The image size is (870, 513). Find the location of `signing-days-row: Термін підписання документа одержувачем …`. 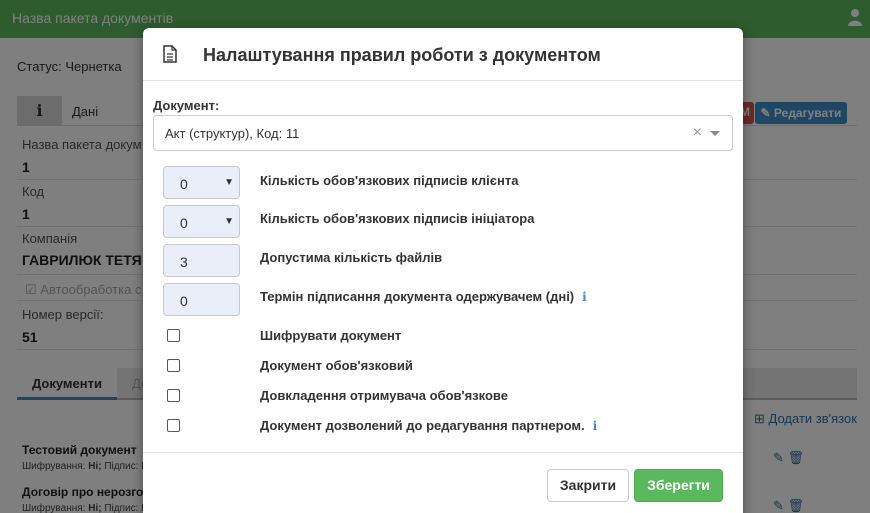

signing-days-row: Термін підписання документа одержувачем … is located at coordinates (423, 296).